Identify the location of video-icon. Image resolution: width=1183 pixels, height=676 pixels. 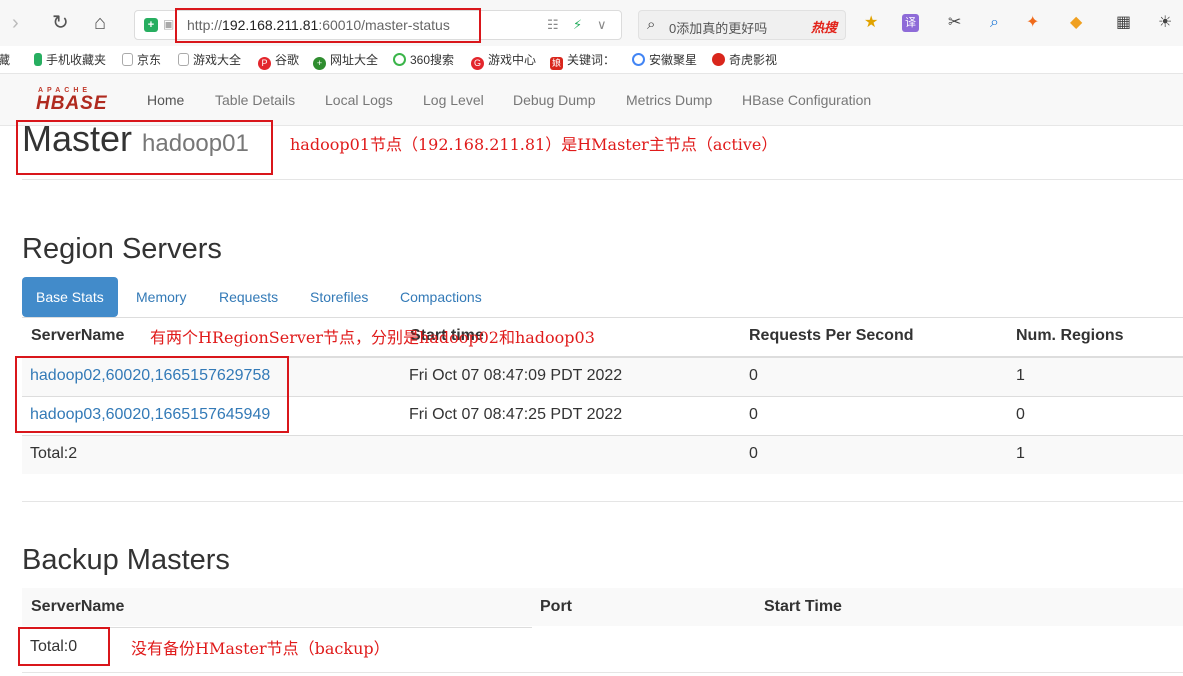
(718, 59).